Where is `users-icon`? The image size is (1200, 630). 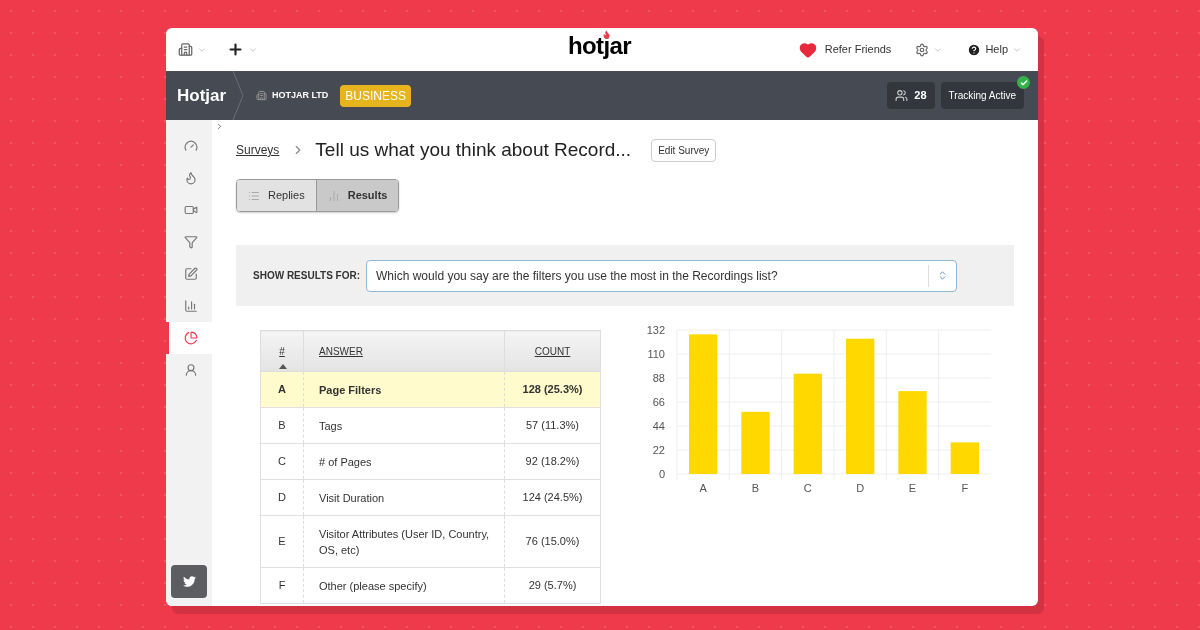 users-icon is located at coordinates (902, 95).